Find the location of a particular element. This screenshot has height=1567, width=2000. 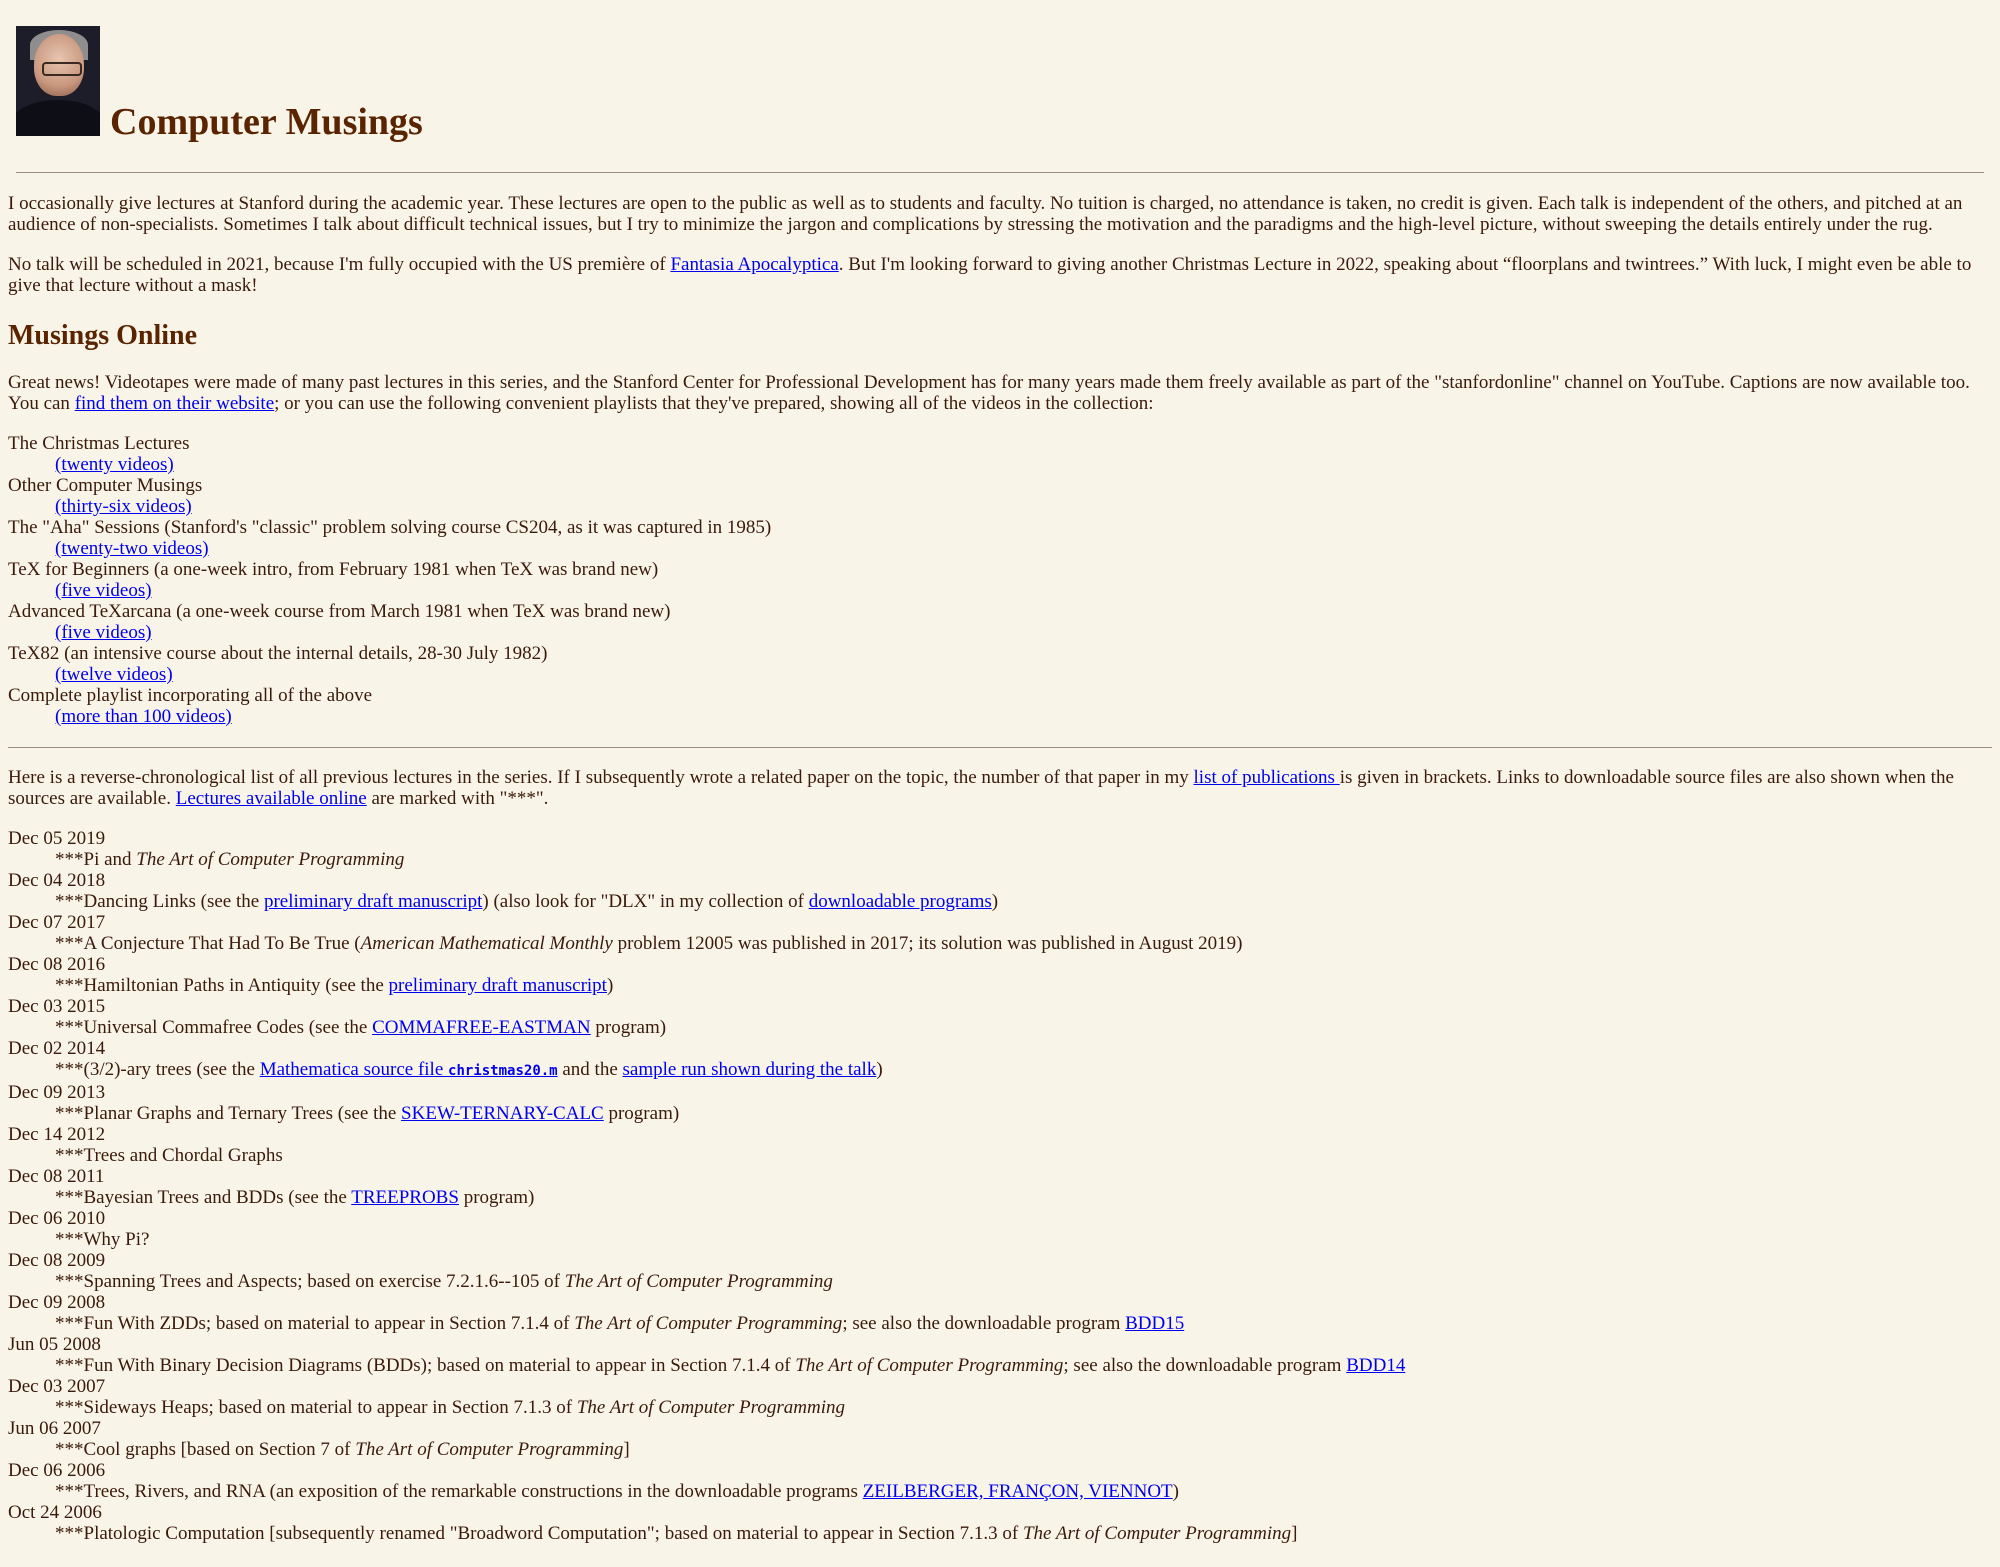

lecture-resource-link: ZEILBERGER, FRANÇON, VIENNOT is located at coordinates (1018, 1491).